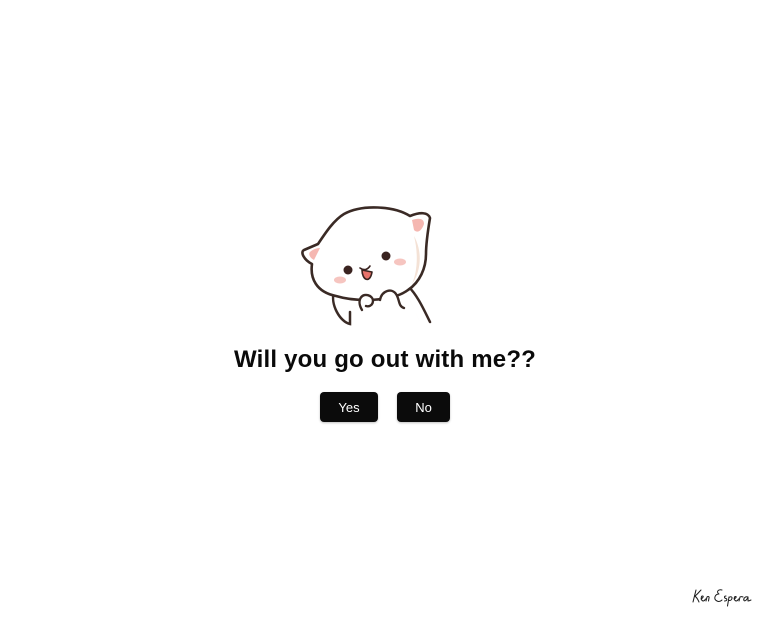  What do you see at coordinates (366, 266) in the screenshot?
I see `cat-mascot-icon` at bounding box center [366, 266].